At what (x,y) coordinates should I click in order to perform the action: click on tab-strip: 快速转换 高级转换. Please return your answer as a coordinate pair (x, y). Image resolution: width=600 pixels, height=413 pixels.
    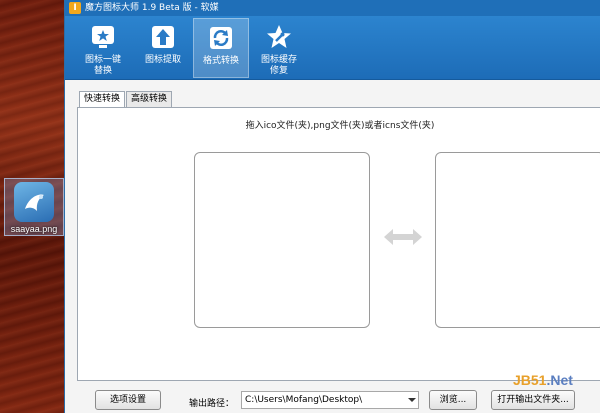
    Looking at the image, I should click on (126, 99).